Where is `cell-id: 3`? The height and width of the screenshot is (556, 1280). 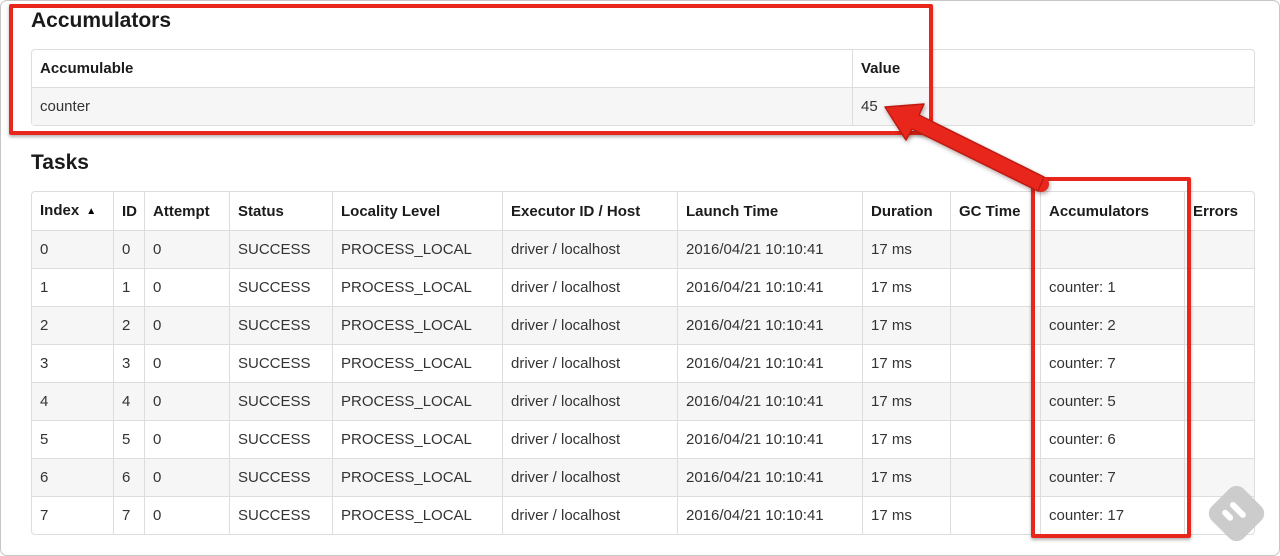
cell-id: 3 is located at coordinates (128, 363).